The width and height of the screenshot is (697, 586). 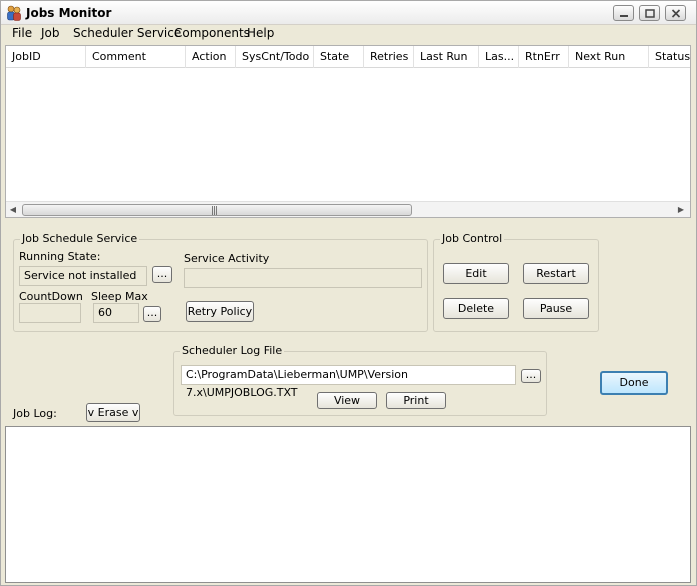 What do you see at coordinates (136, 57) in the screenshot?
I see `column-header-comment: Comment` at bounding box center [136, 57].